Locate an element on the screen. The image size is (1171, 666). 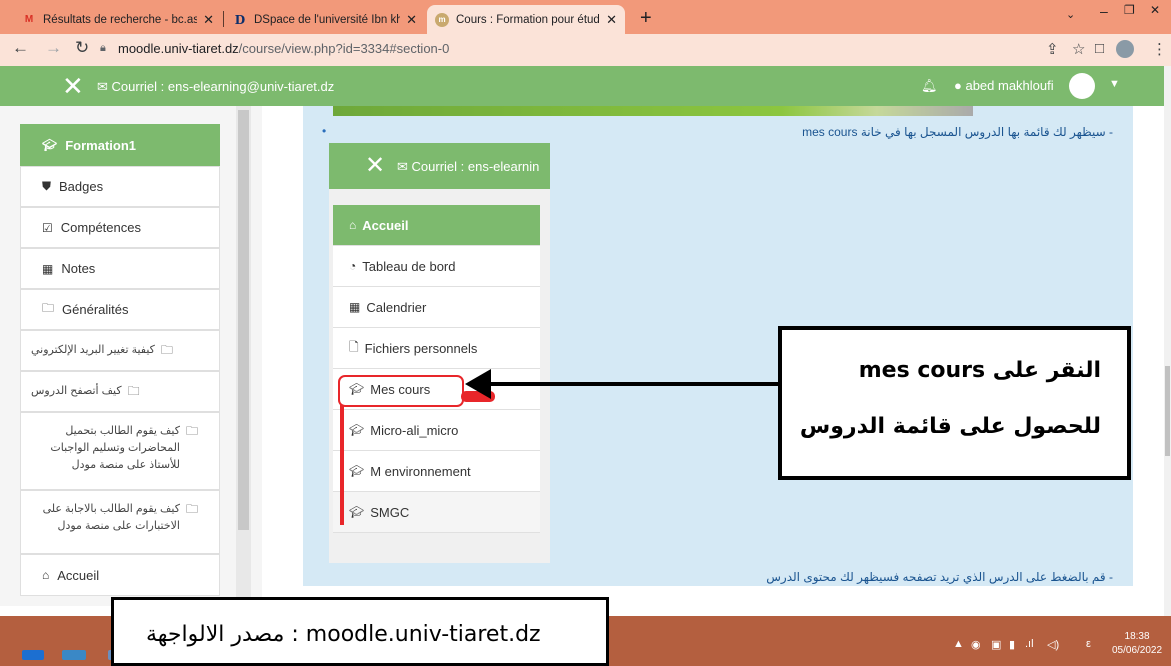
browser-tab-2: D DSpace de l'université Ibn khaldo ✕ is located at coordinates (325, 19).